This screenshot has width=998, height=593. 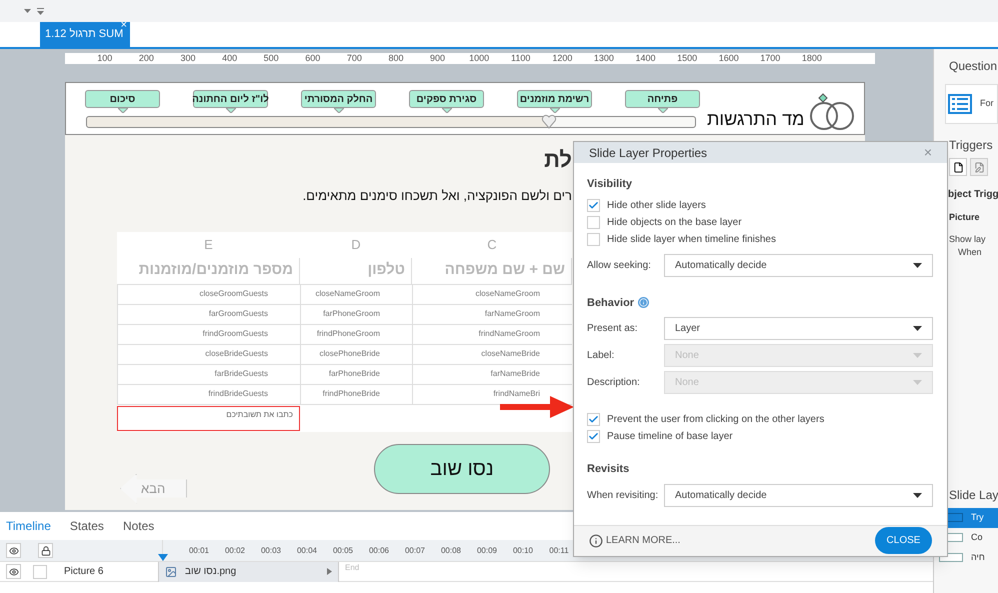 I want to click on ruler-label: 500, so click(x=271, y=58).